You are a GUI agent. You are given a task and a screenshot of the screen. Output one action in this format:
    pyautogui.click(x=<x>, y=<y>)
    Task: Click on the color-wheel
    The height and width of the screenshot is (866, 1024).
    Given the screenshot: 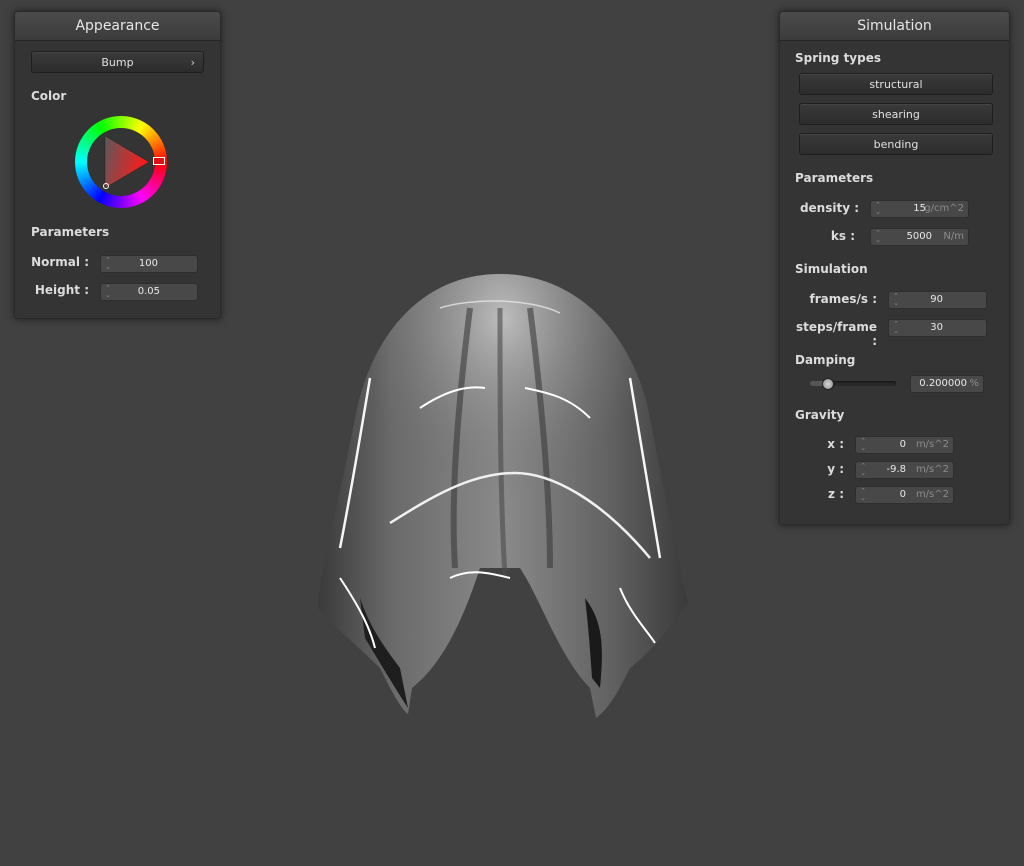 What is the action you would take?
    pyautogui.click(x=121, y=162)
    